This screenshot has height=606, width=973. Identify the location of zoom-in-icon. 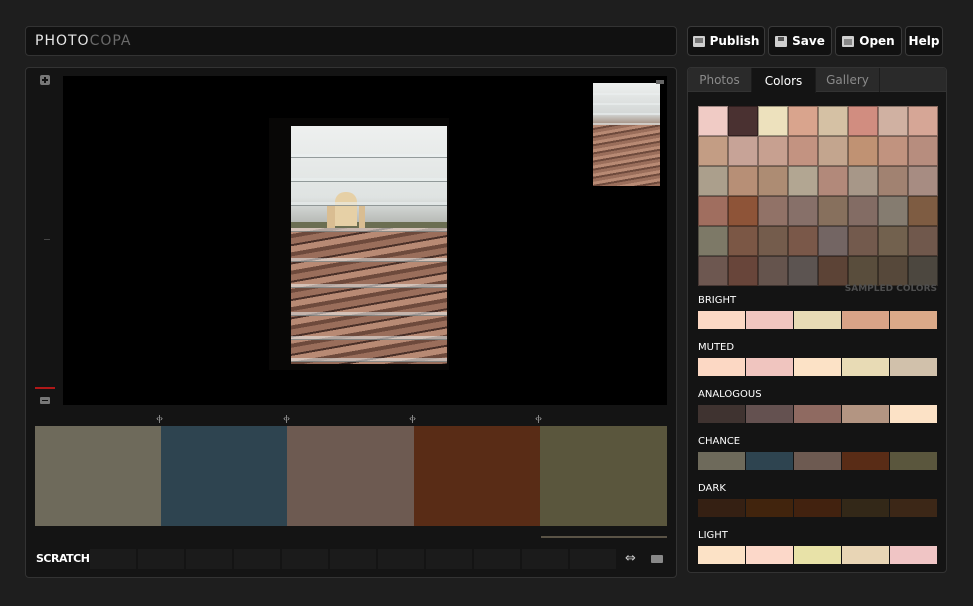
(45, 80).